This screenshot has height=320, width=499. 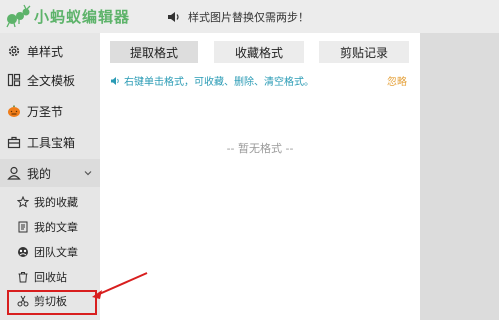 I want to click on tab-label: 提取格式, so click(x=153, y=52).